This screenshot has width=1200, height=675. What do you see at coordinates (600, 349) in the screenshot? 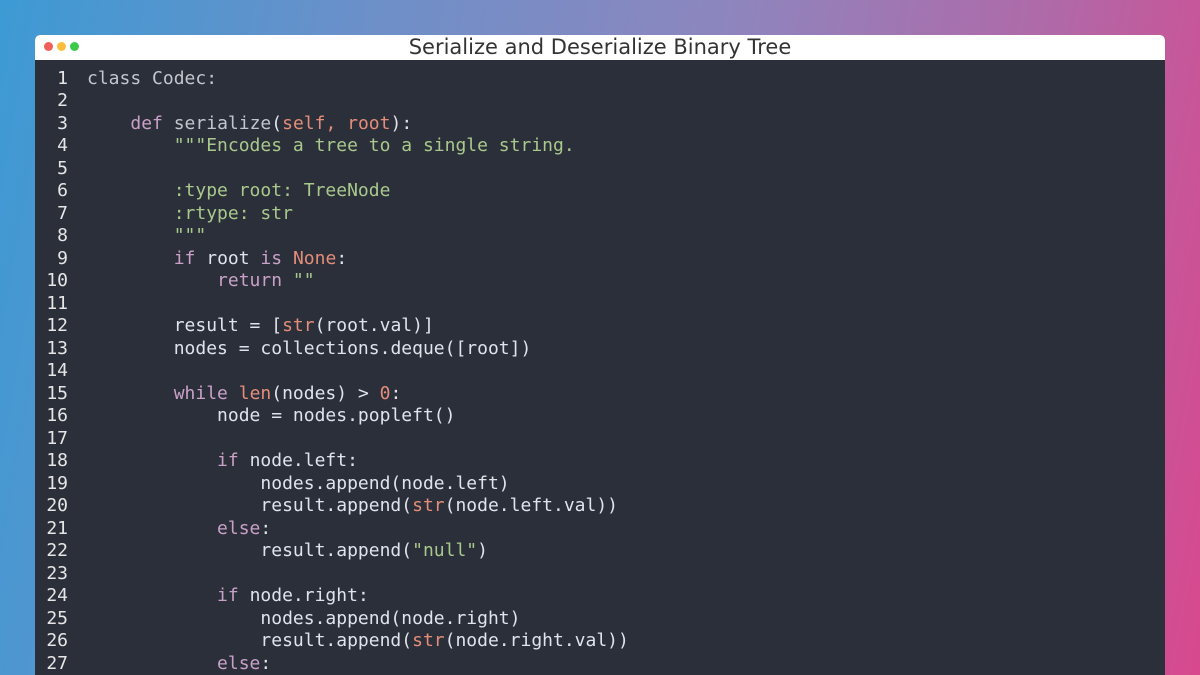
I see `code-line: 13 nodes = collections.deque([root])` at bounding box center [600, 349].